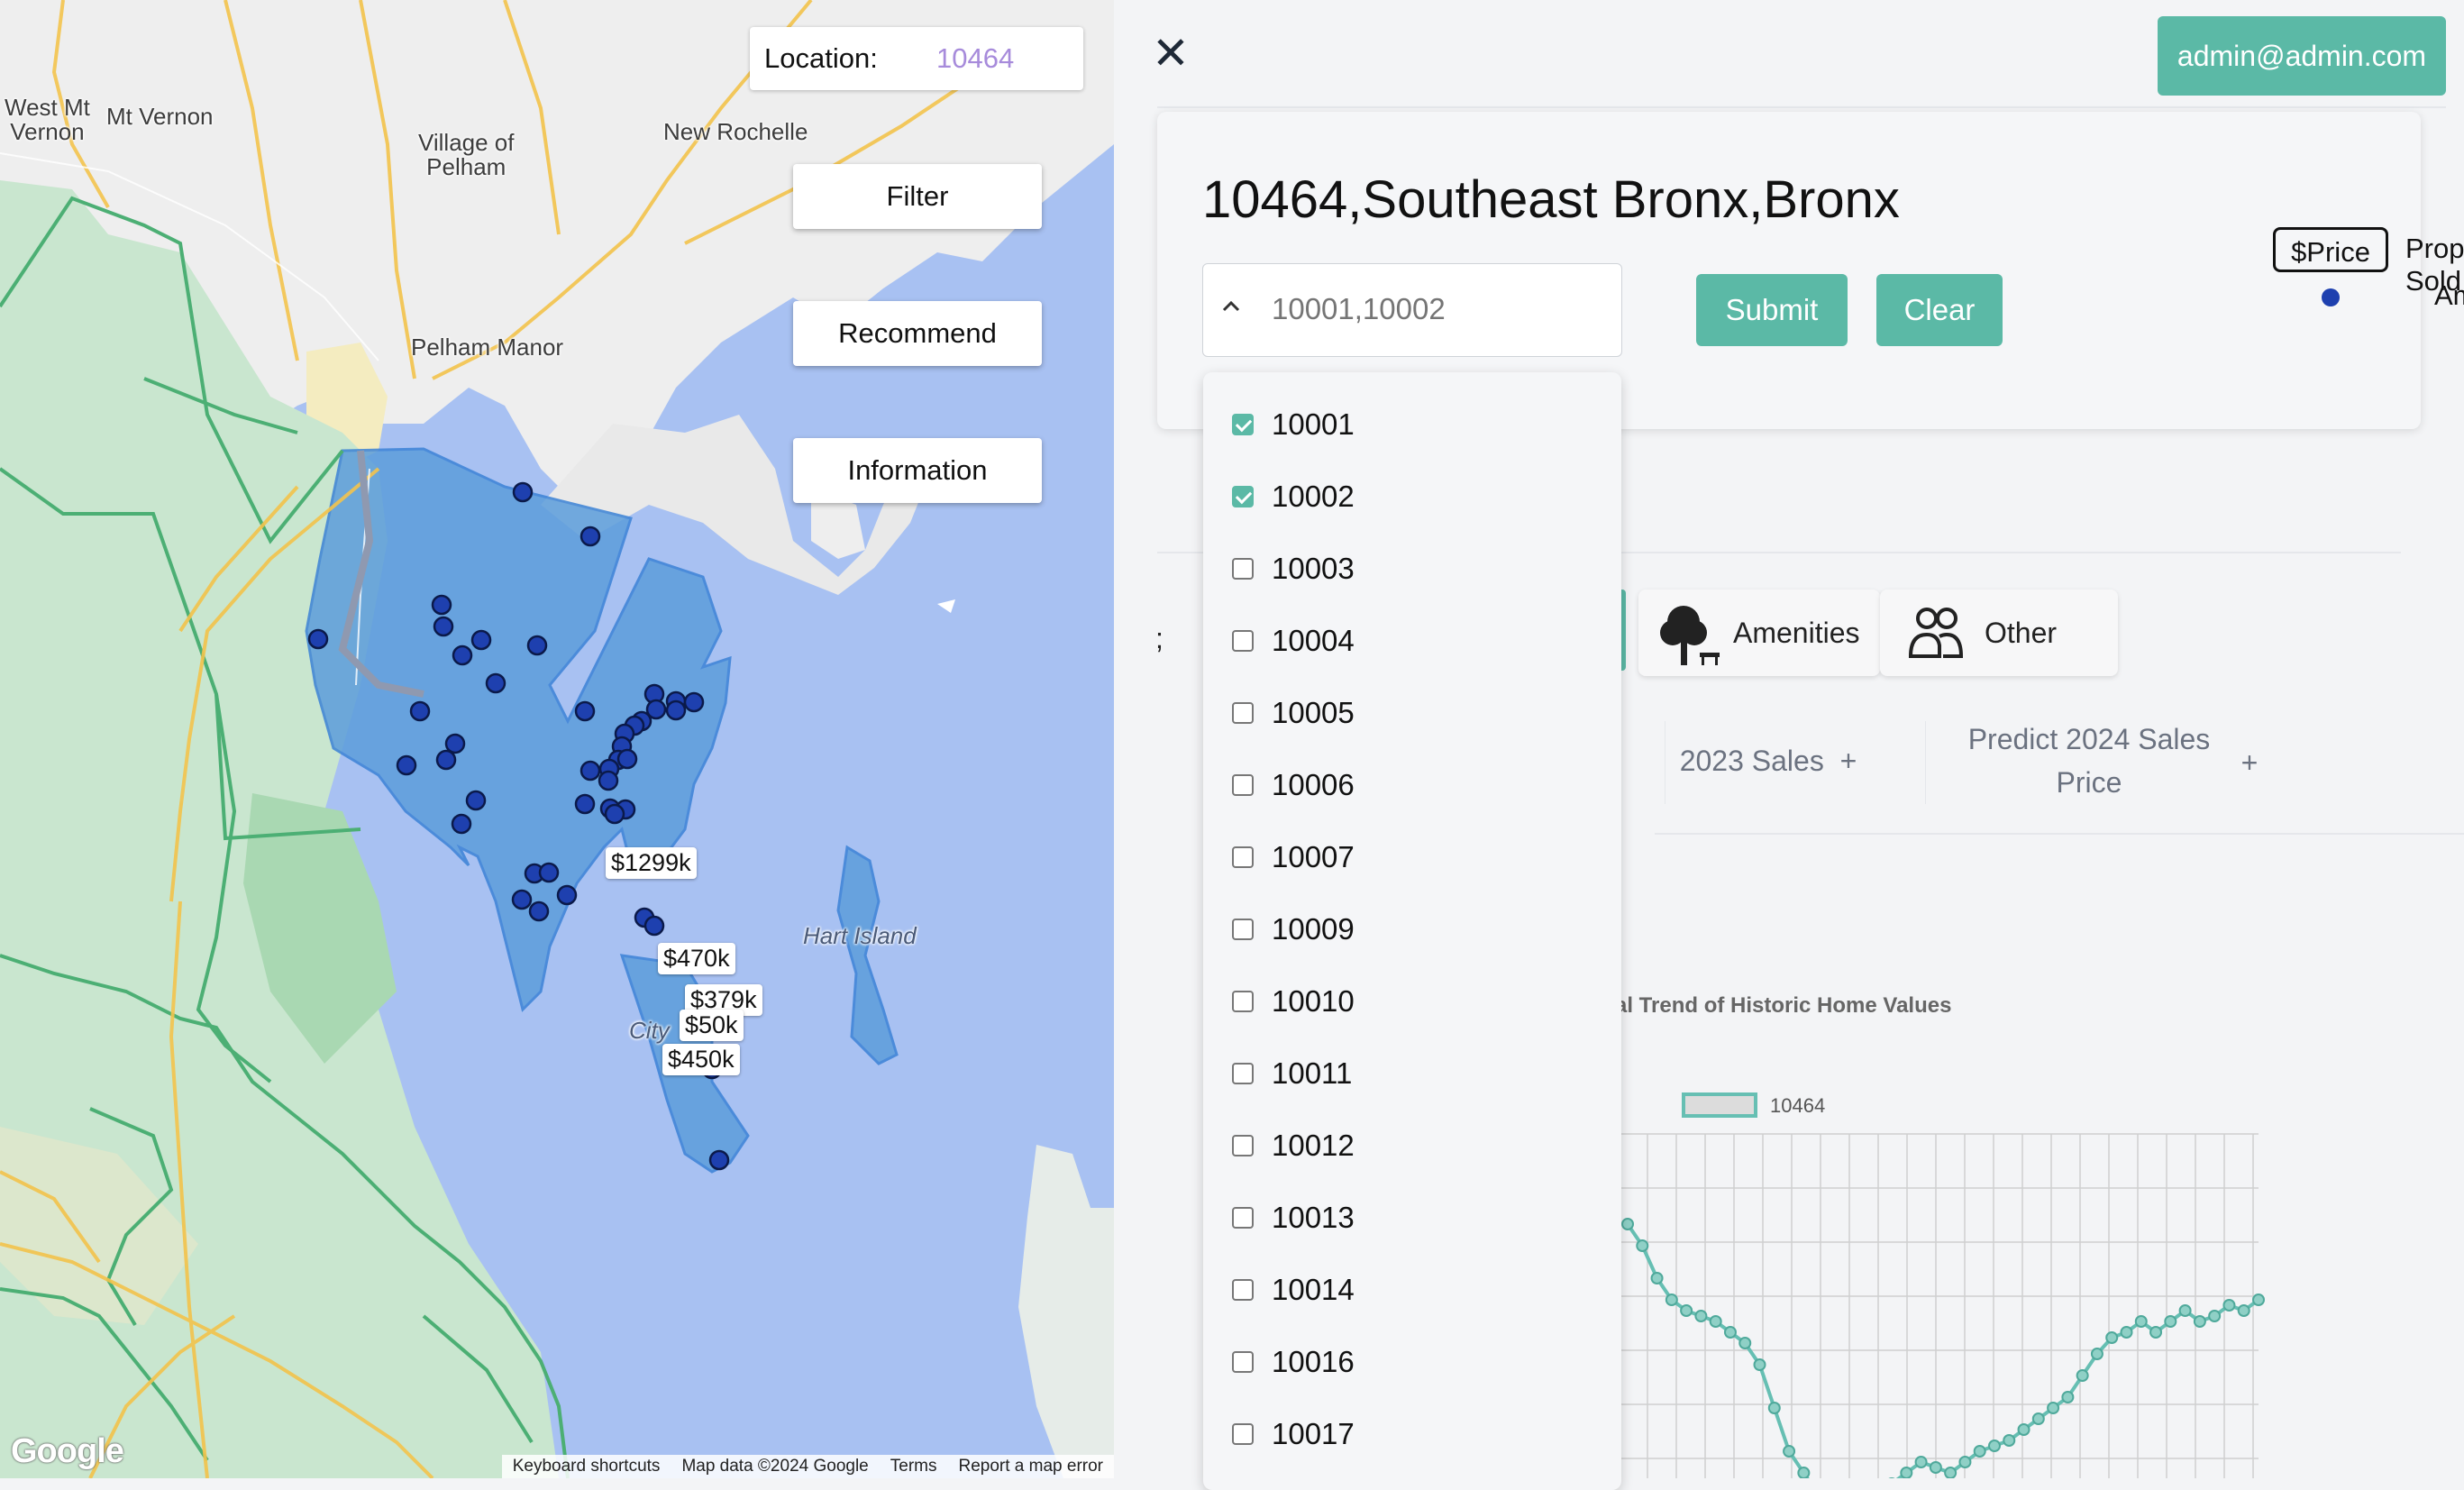  Describe the element at coordinates (917, 333) in the screenshot. I see `recommend-button: Recommend` at that location.